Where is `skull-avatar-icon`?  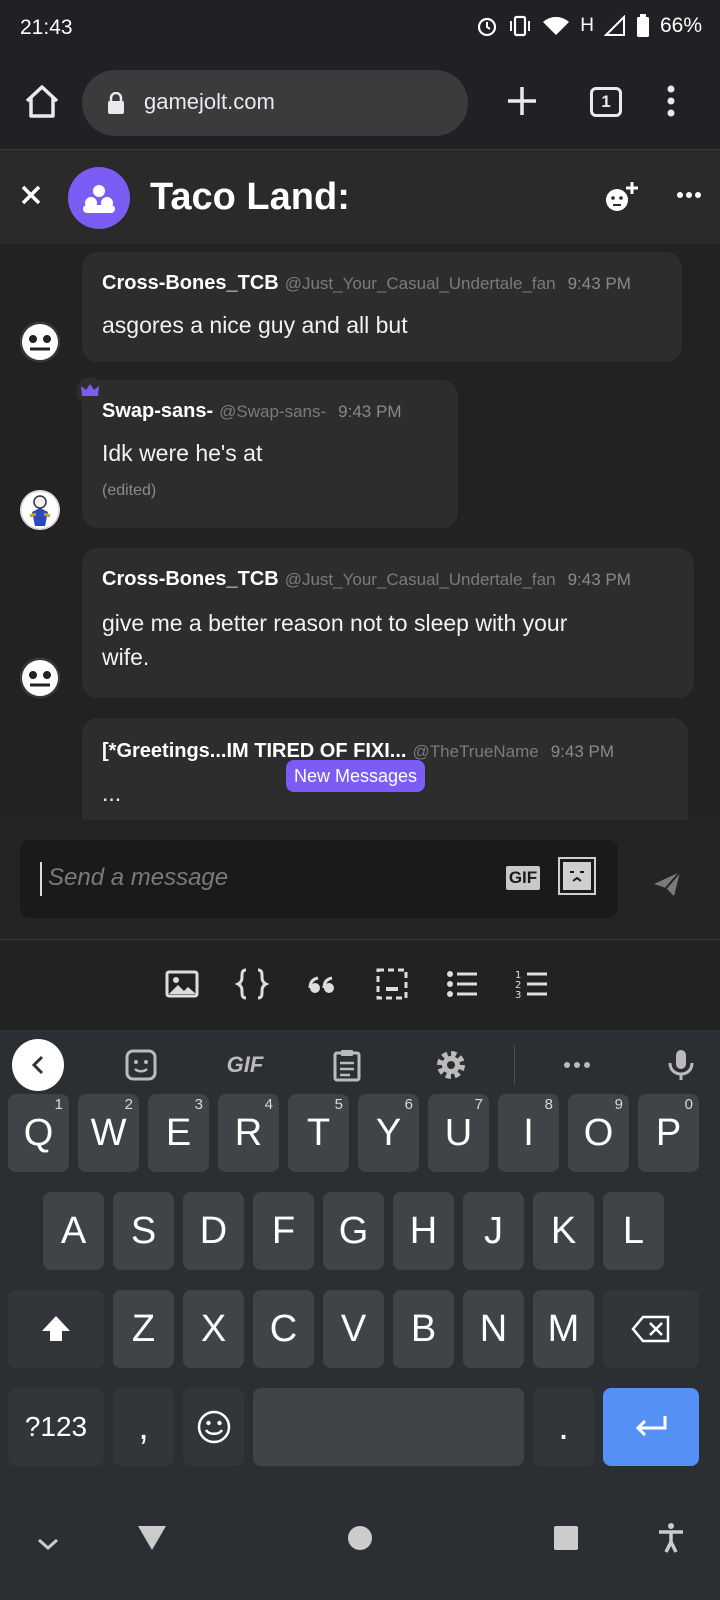
skull-avatar-icon is located at coordinates (40, 678).